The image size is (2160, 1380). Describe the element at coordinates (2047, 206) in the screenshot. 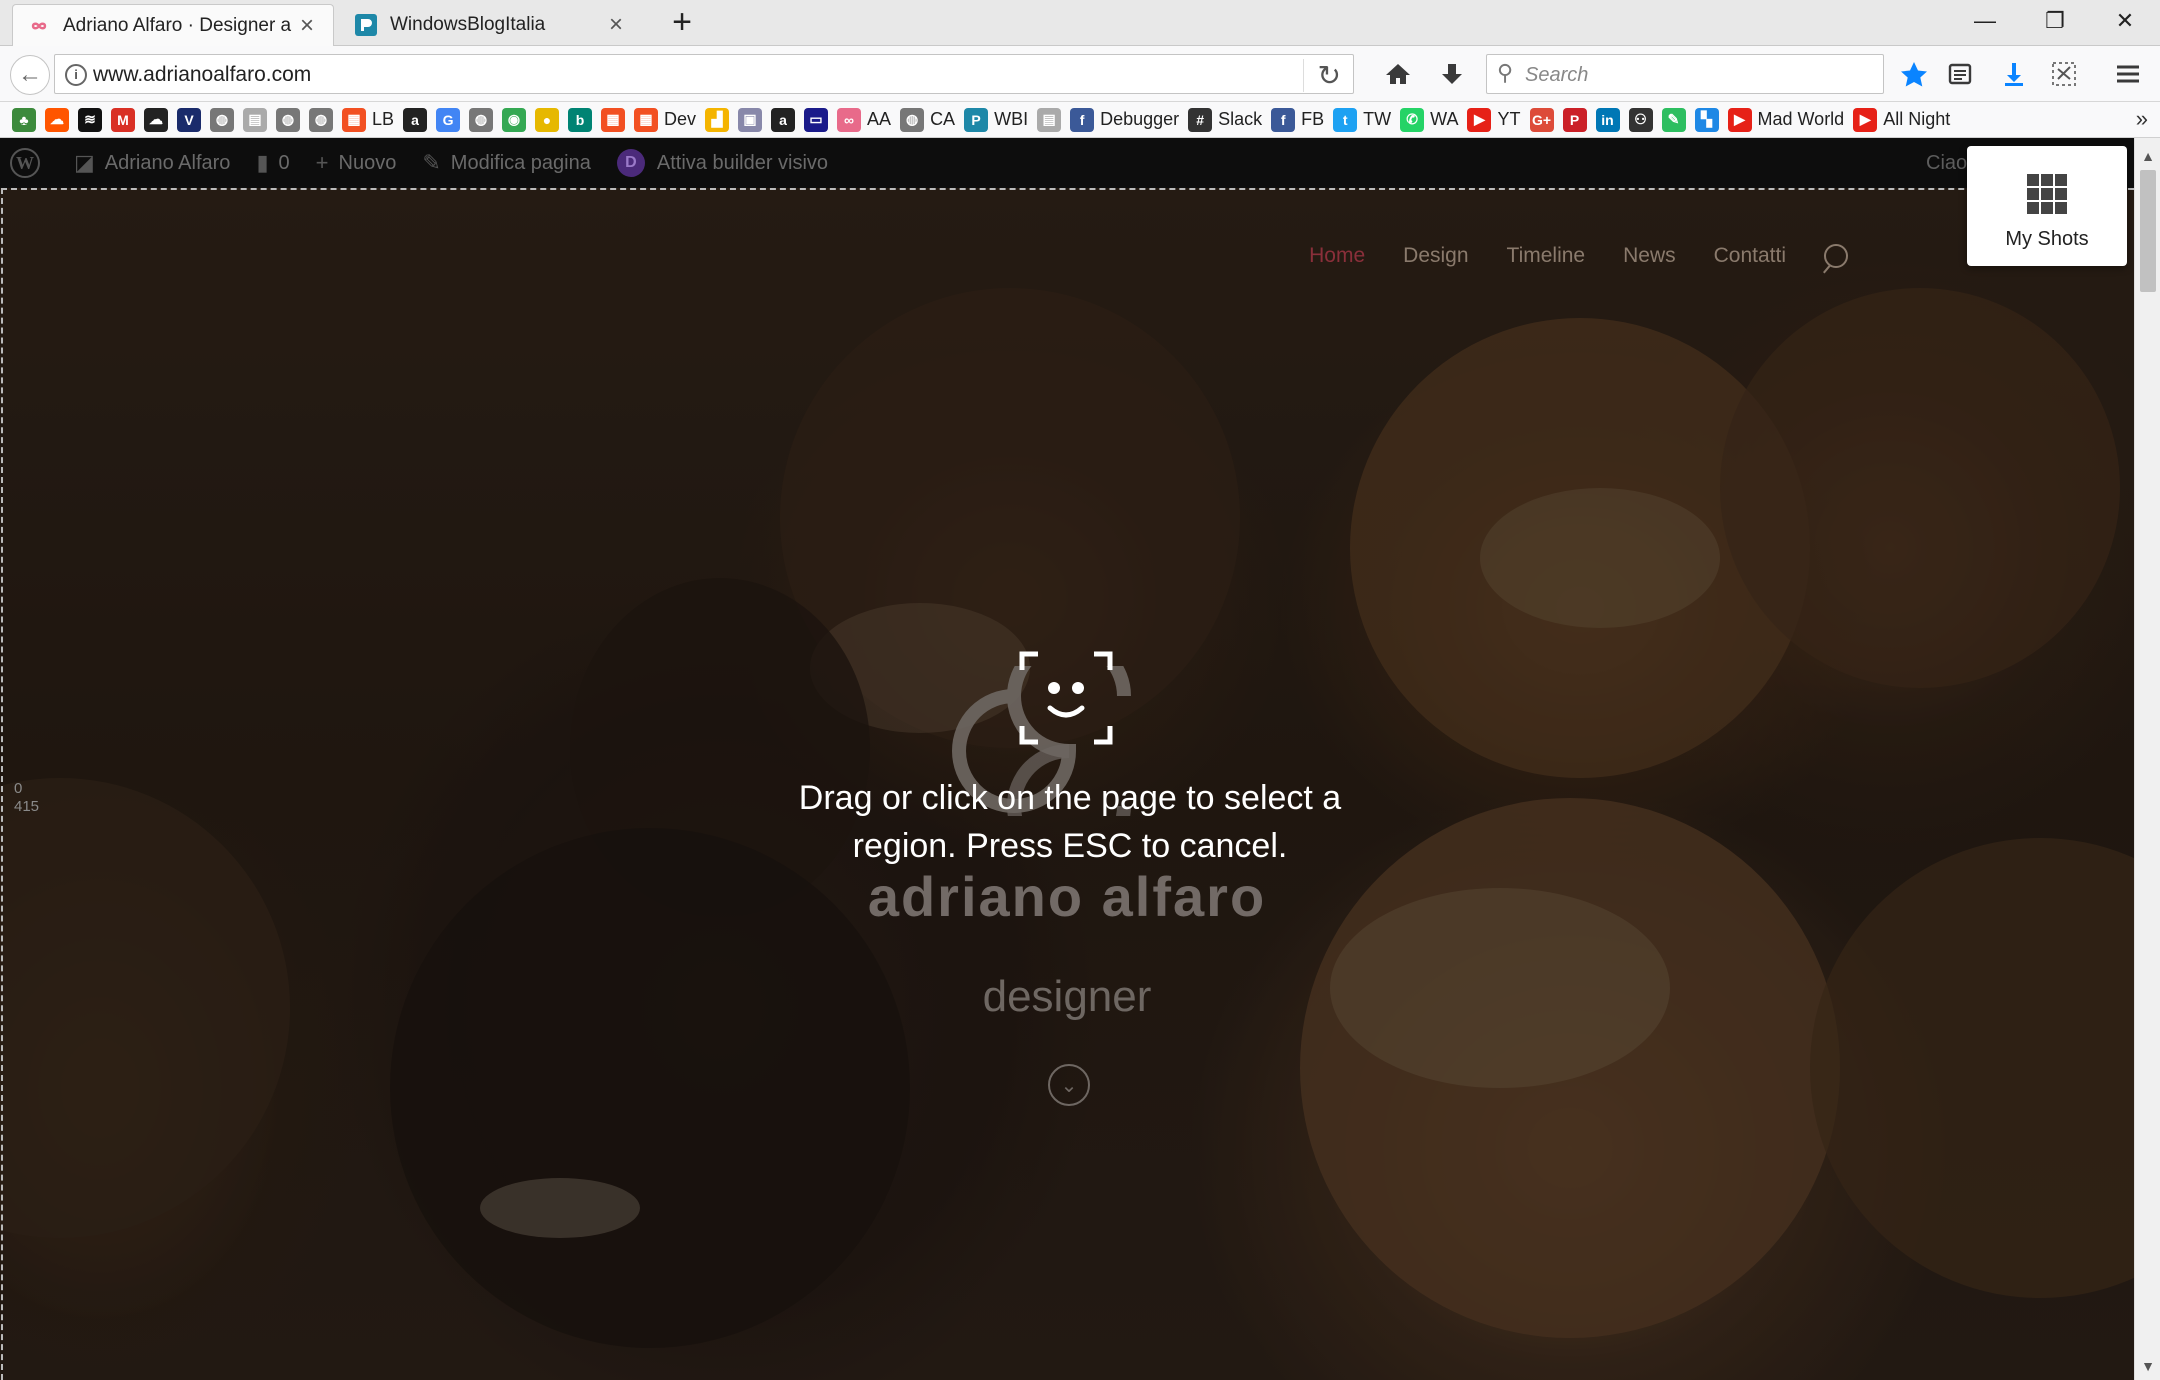

I see `my-shots-button: My Shots` at that location.